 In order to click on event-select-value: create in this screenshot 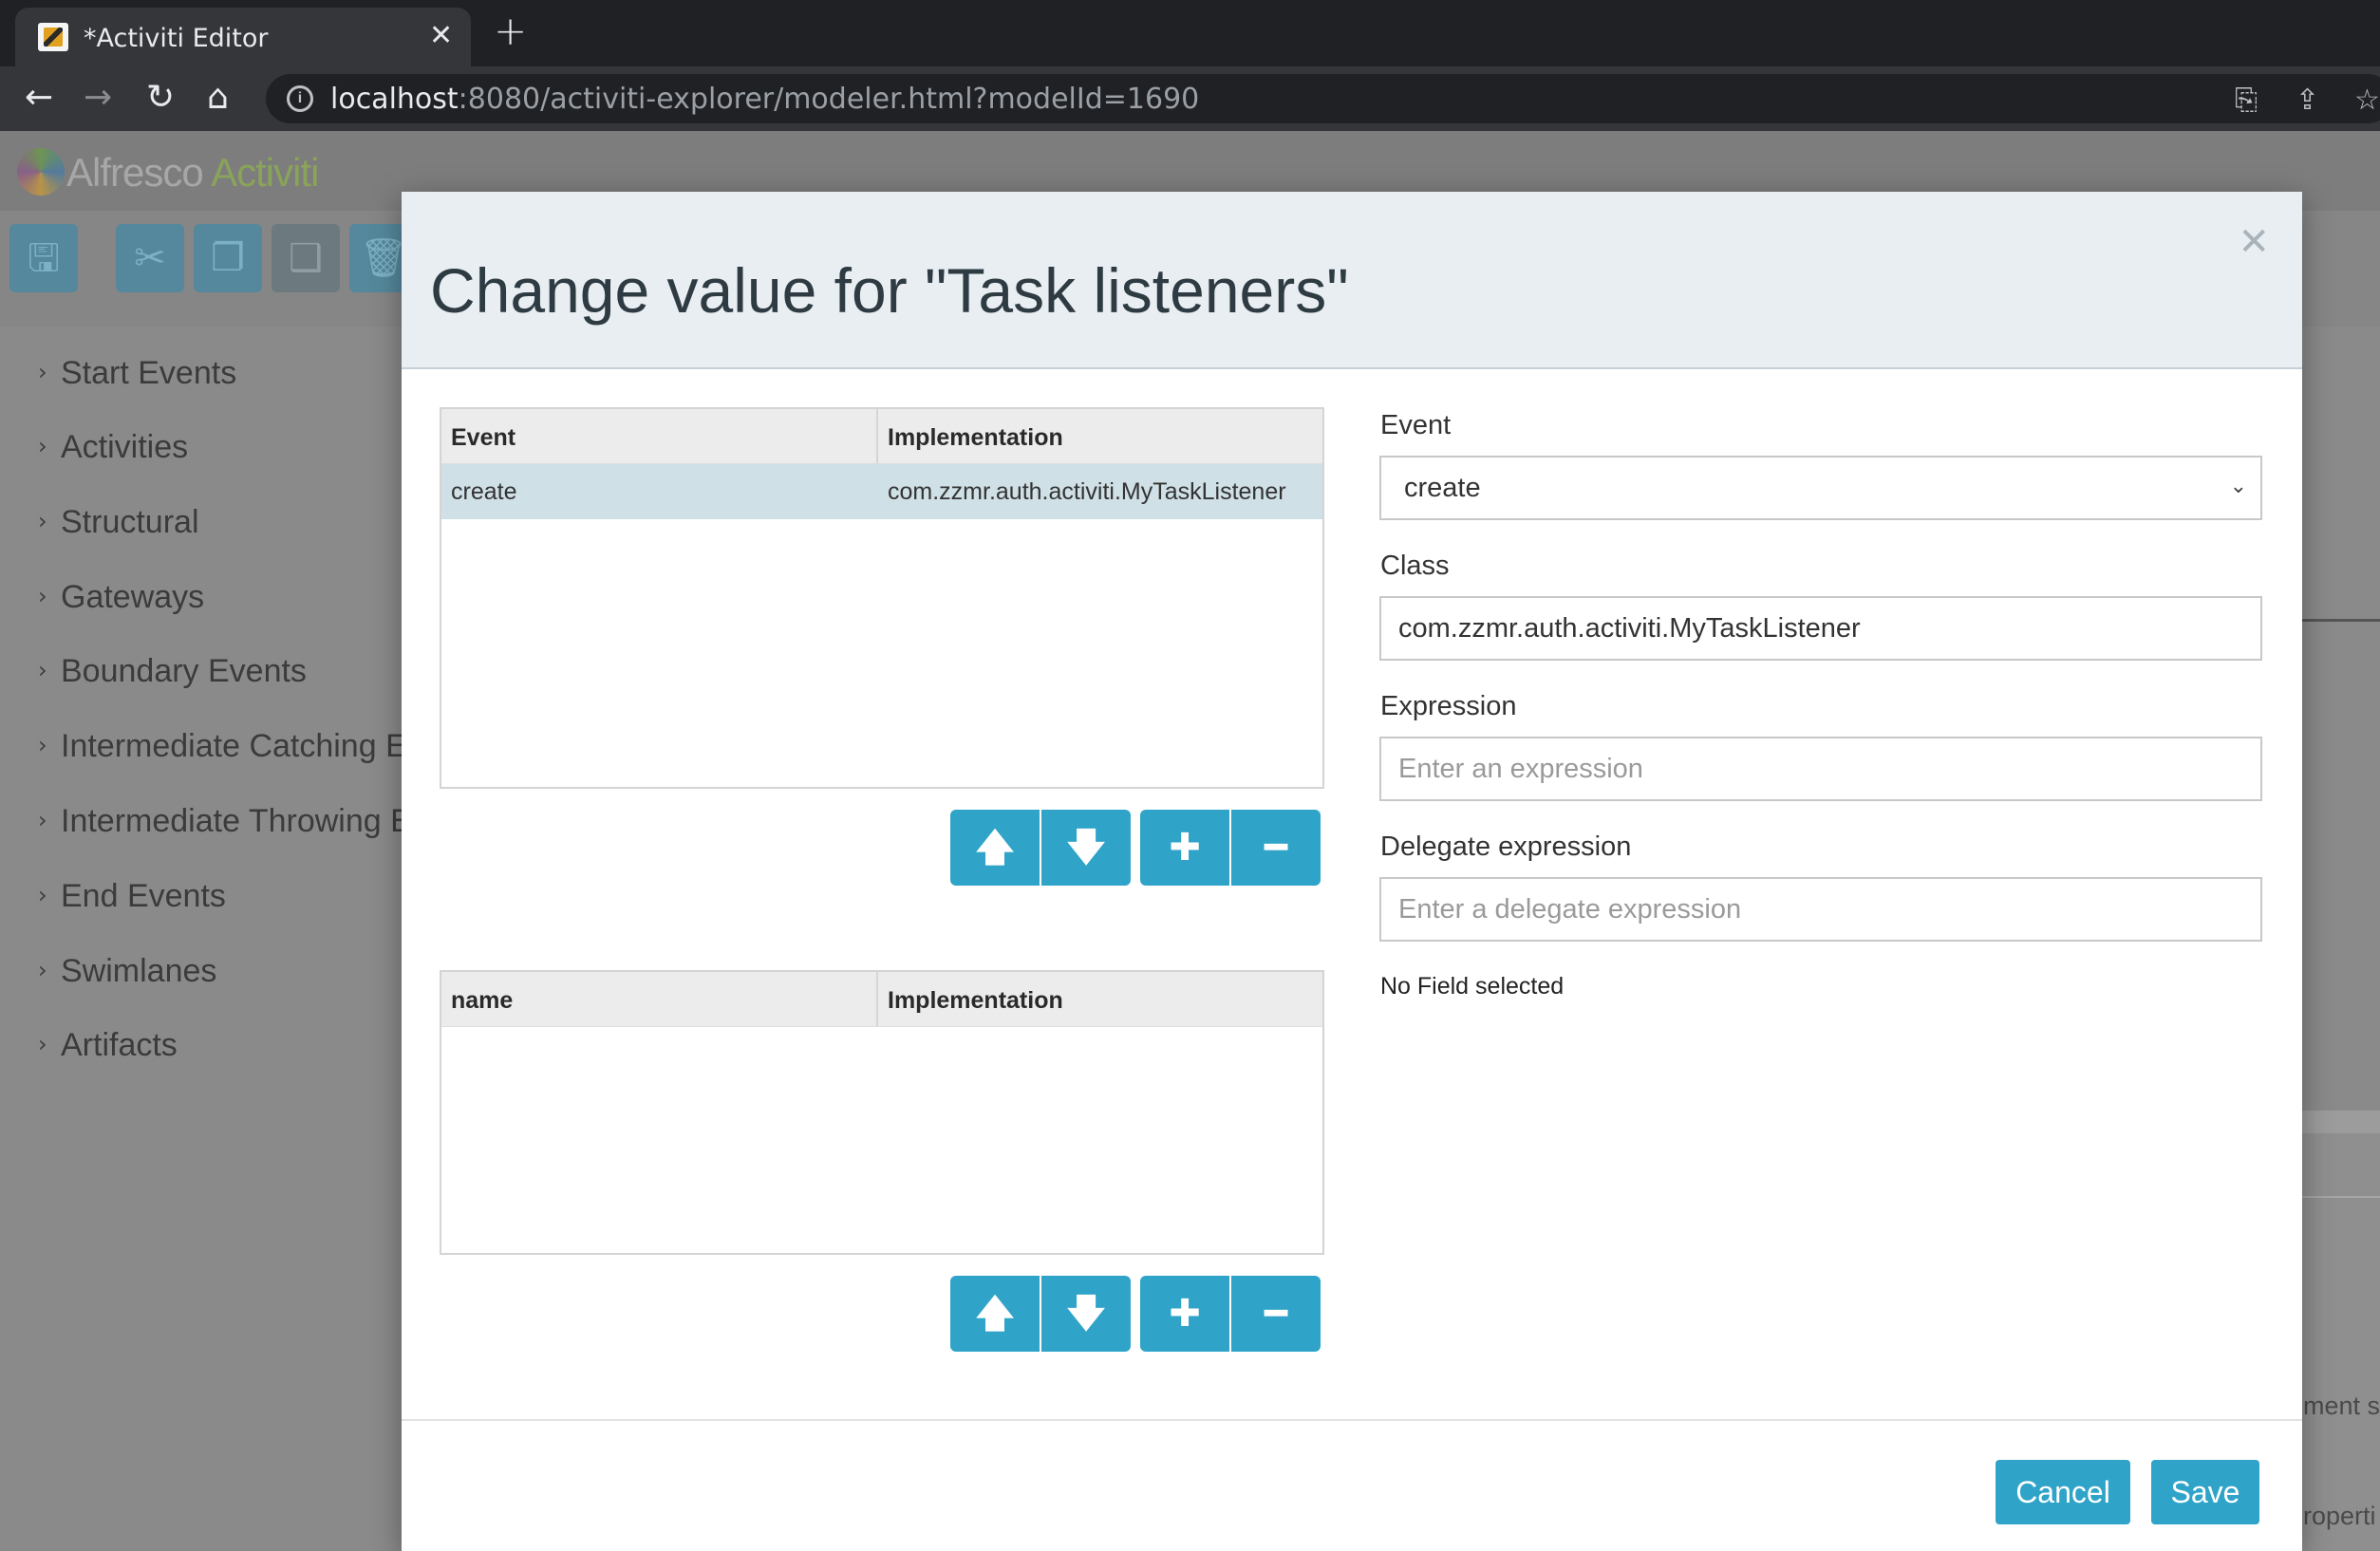, I will do `click(1442, 488)`.